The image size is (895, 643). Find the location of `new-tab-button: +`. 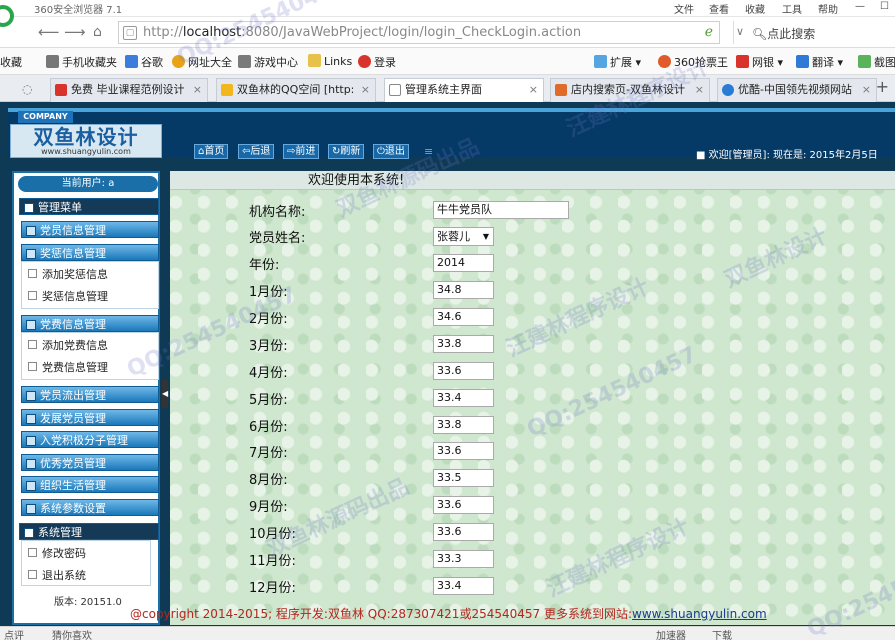

new-tab-button: + is located at coordinates (882, 86).